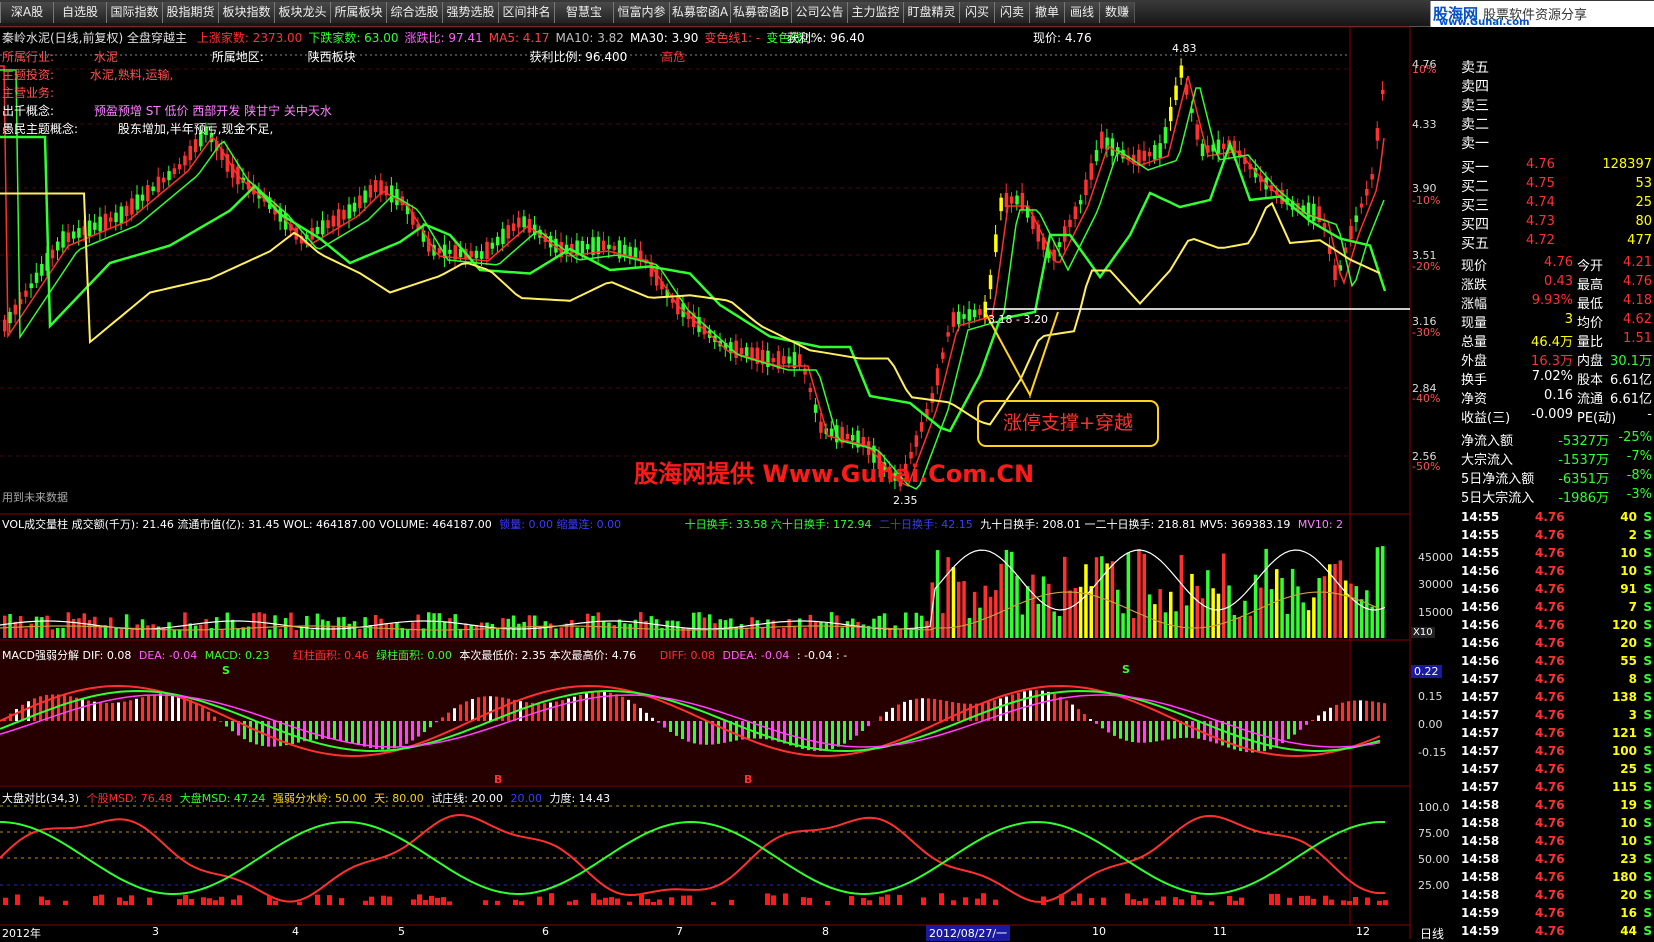  I want to click on sell-level: 卖五, so click(1475, 67).